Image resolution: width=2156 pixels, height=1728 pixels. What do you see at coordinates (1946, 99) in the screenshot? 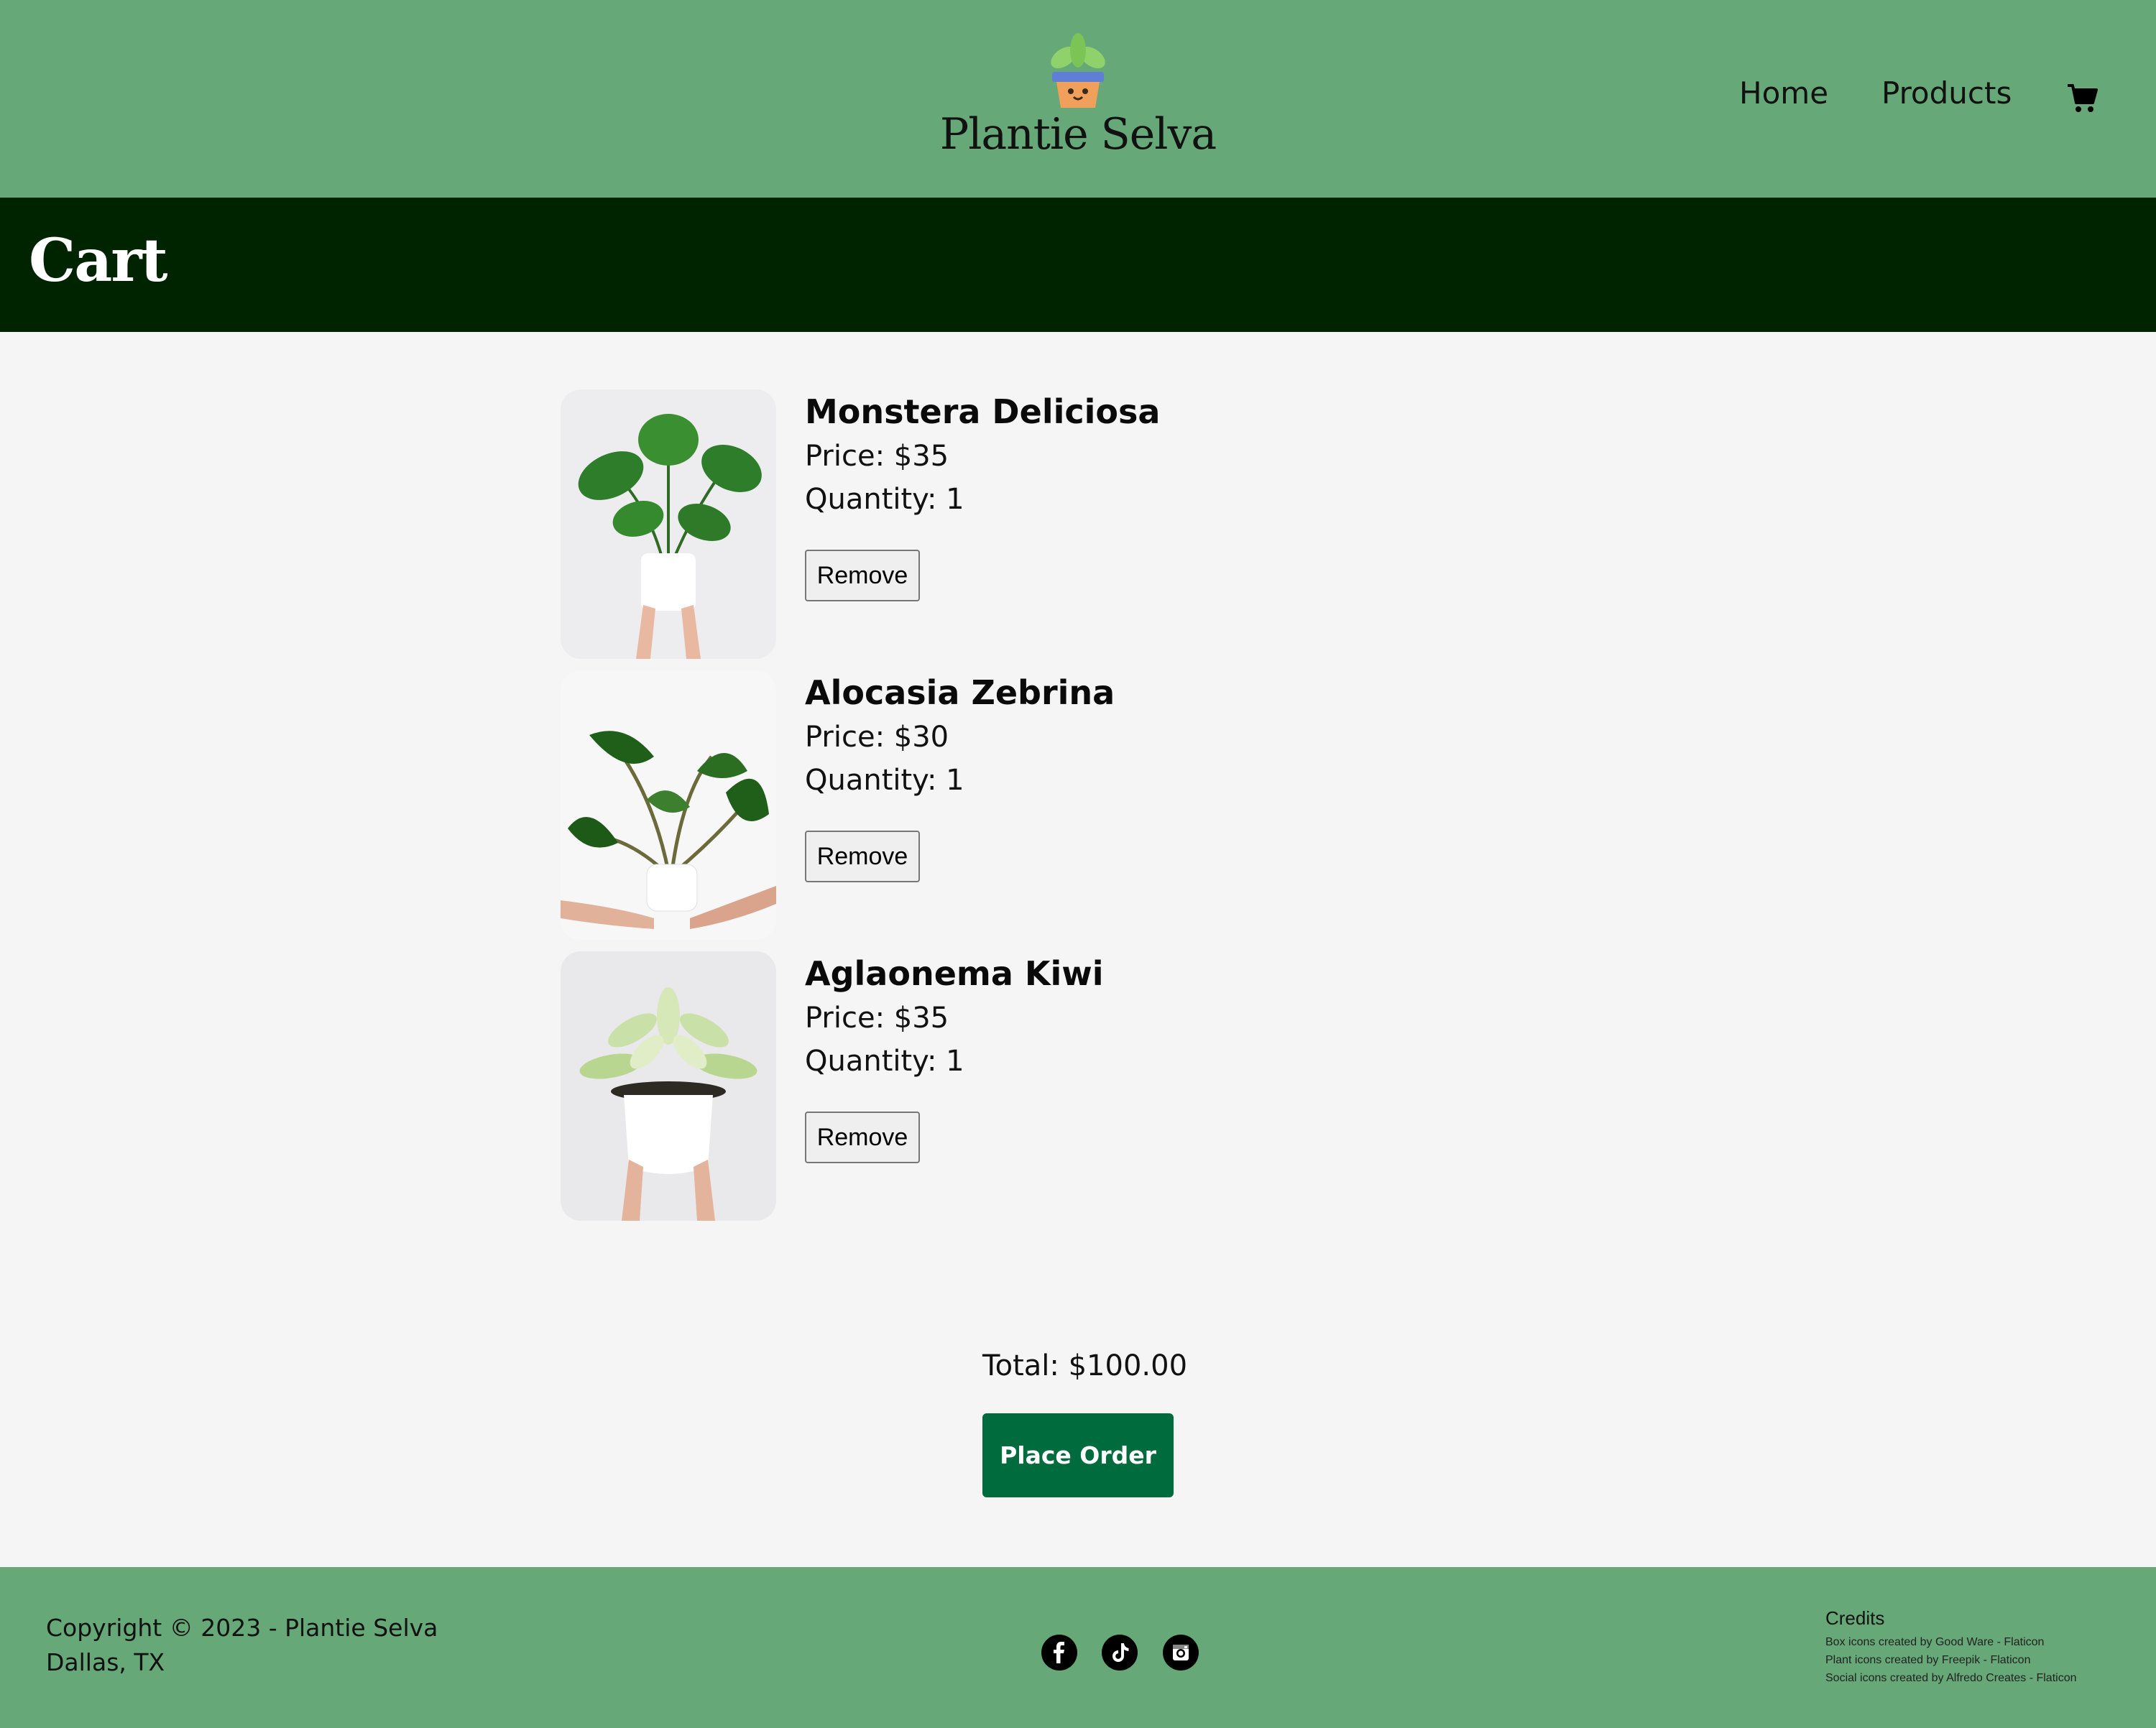
I see `nav-products-link: Products` at bounding box center [1946, 99].